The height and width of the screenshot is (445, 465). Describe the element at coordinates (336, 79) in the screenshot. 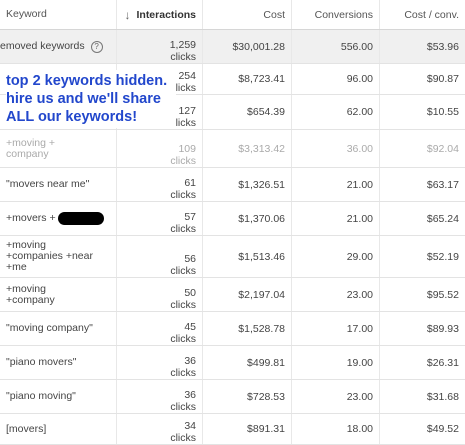

I see `conversions-cell: 96.00` at that location.